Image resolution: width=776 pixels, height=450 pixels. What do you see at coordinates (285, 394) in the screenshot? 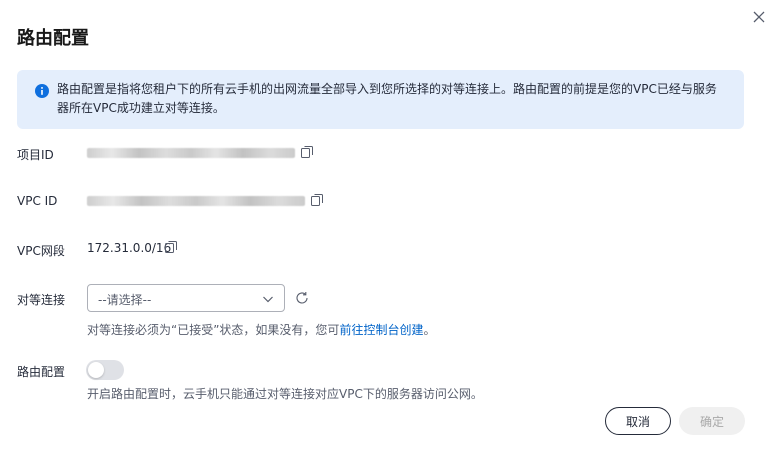
I see `route-config-hint: 开启路由配置时，云手机只能通过对等连接对应VPC下的服务器访问公网。` at bounding box center [285, 394].